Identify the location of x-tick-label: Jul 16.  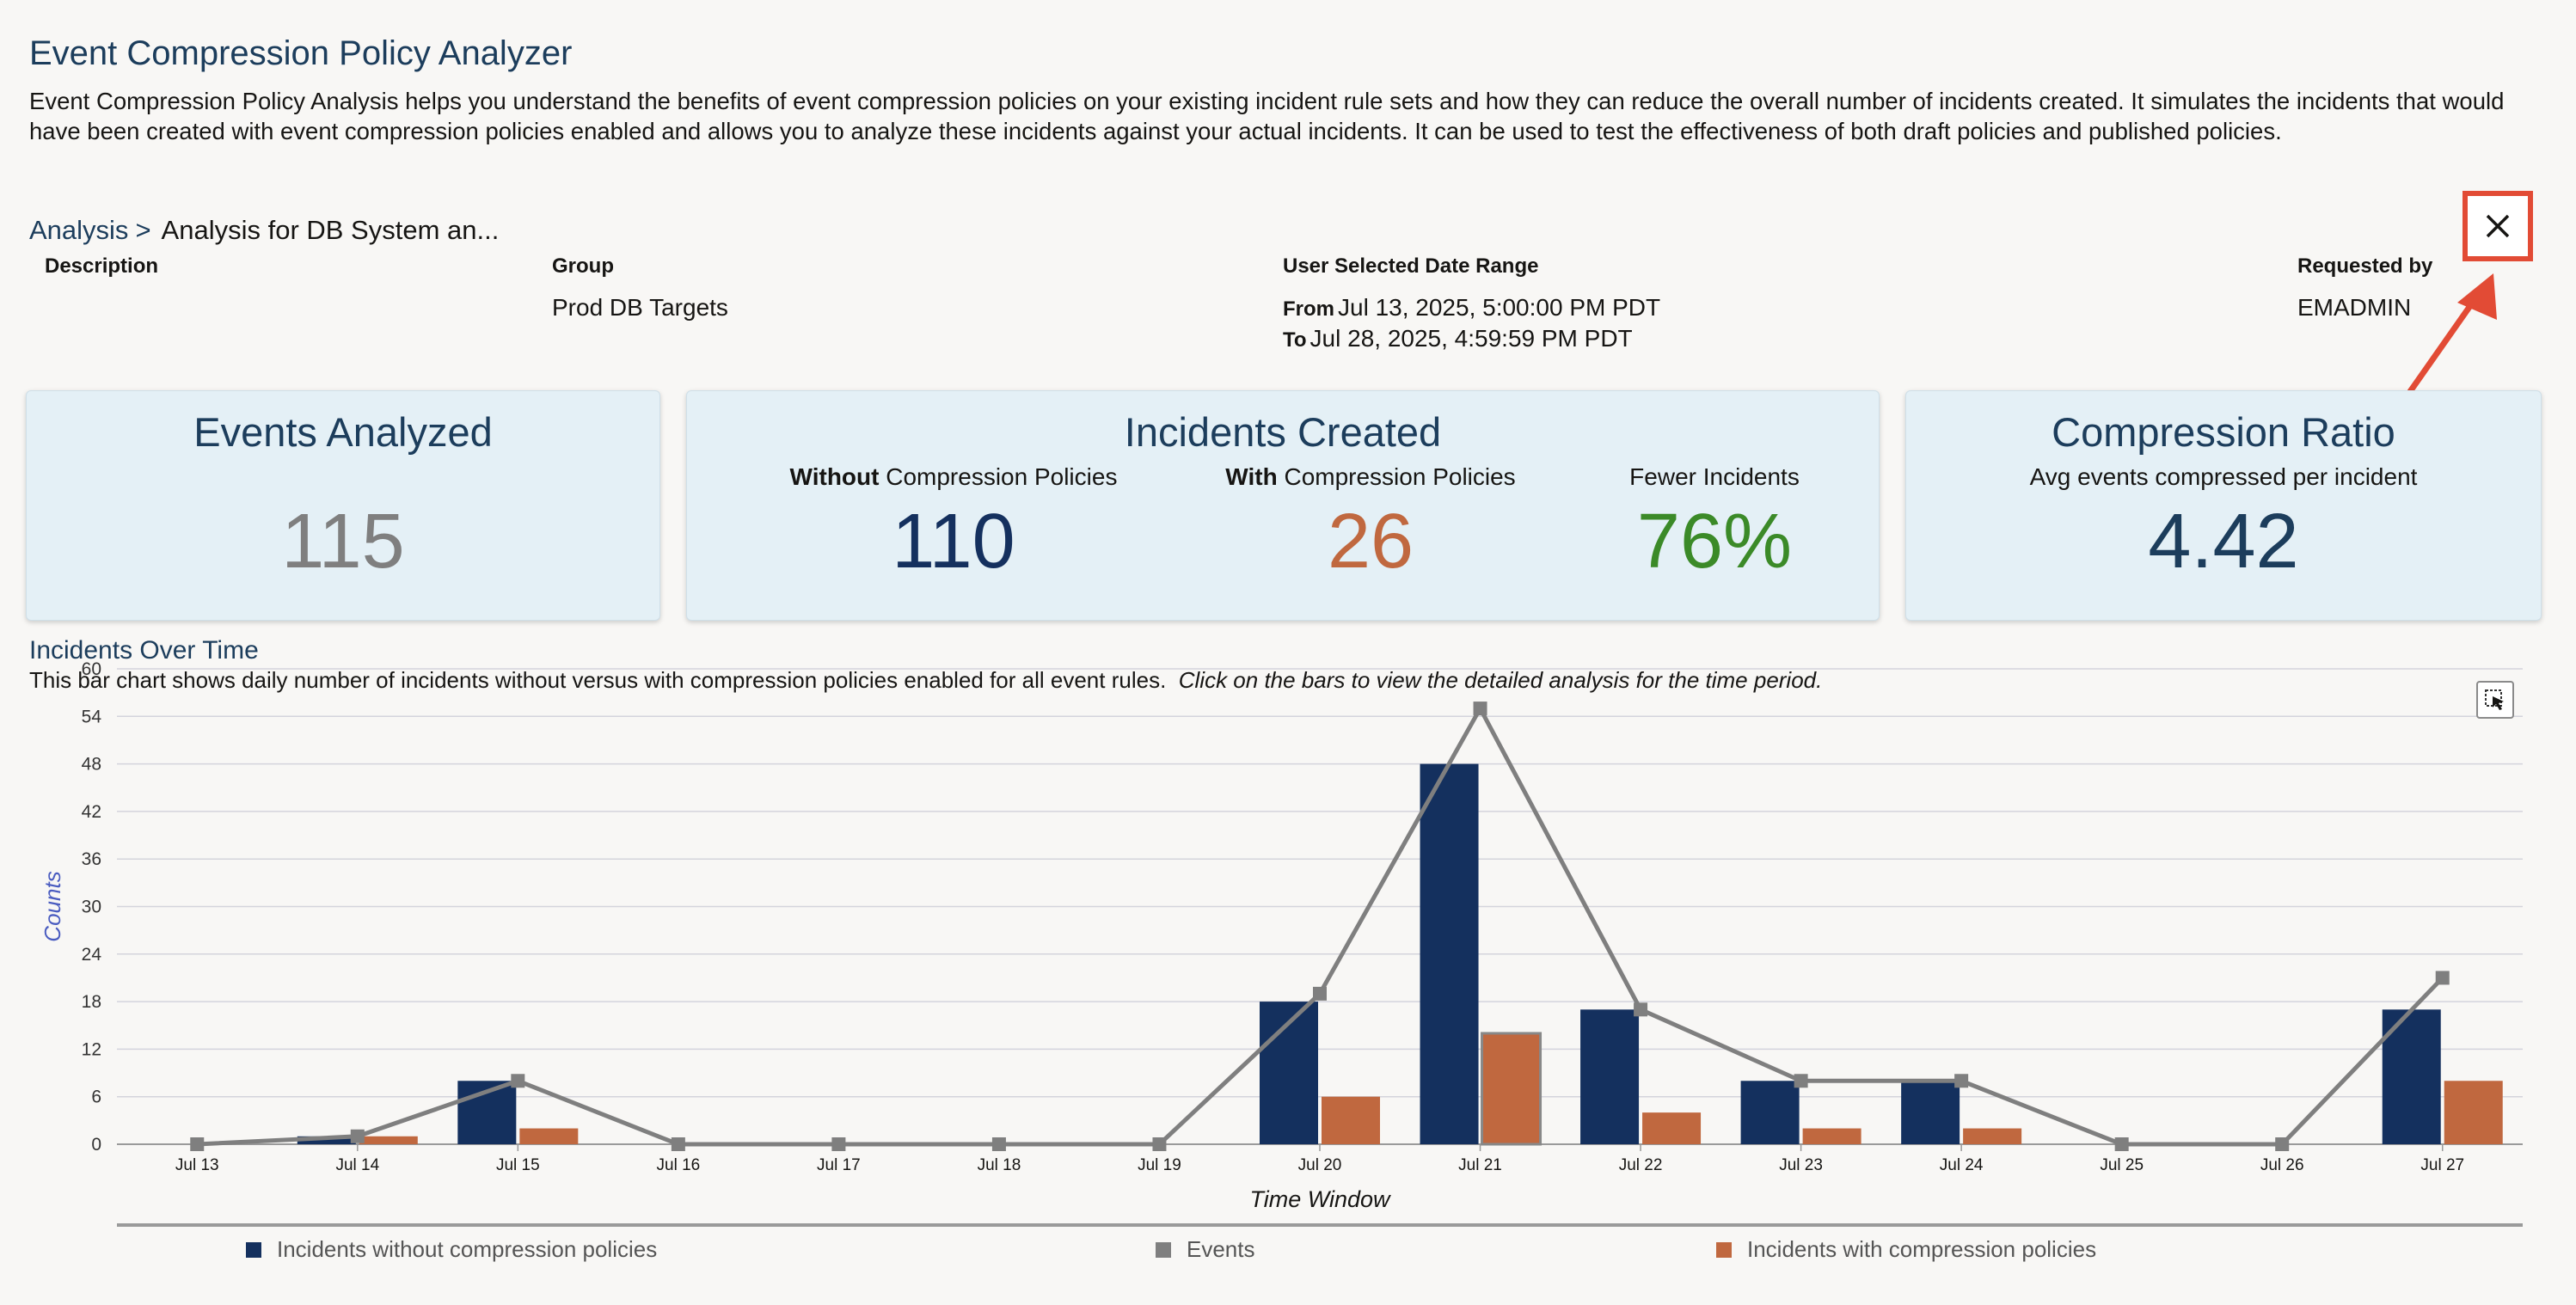
(679, 1165).